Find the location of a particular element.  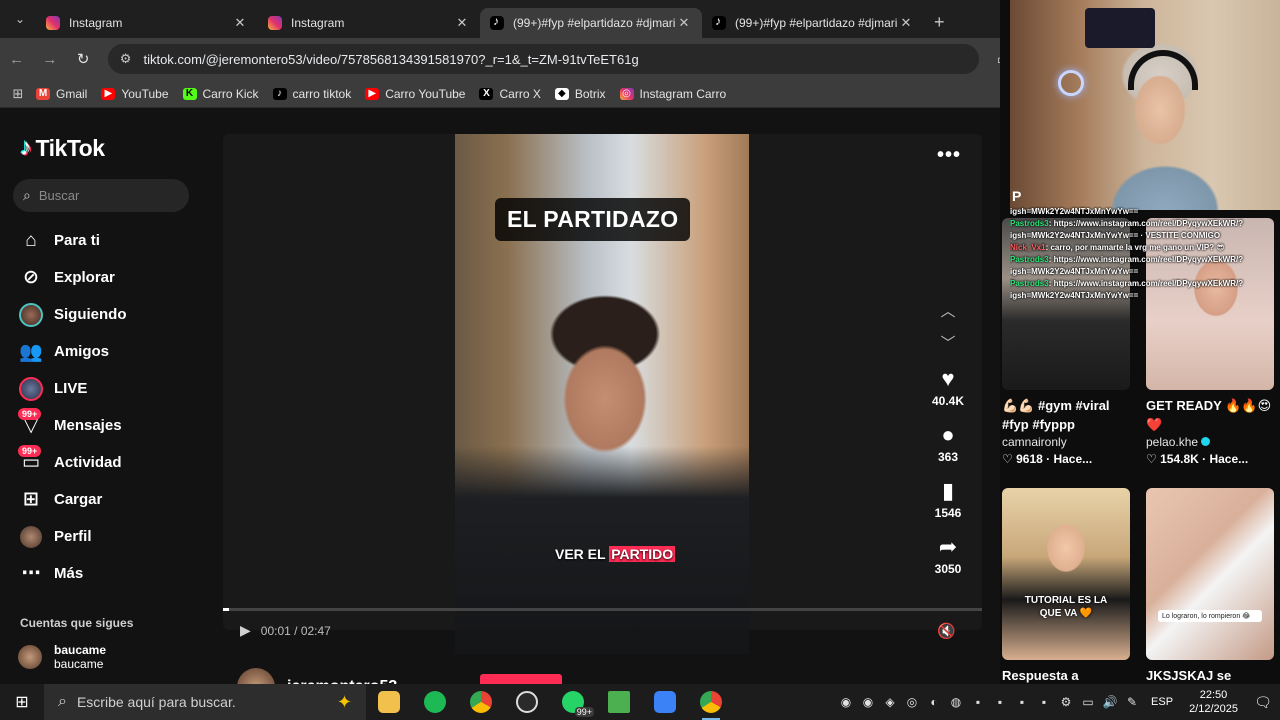

upload-icon: ⊞ is located at coordinates (31, 499).